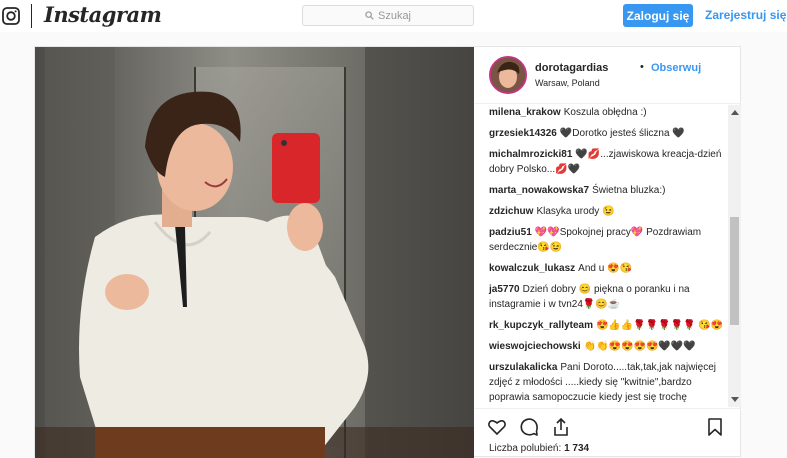  What do you see at coordinates (571, 68) in the screenshot?
I see `post-username: dorotagardias` at bounding box center [571, 68].